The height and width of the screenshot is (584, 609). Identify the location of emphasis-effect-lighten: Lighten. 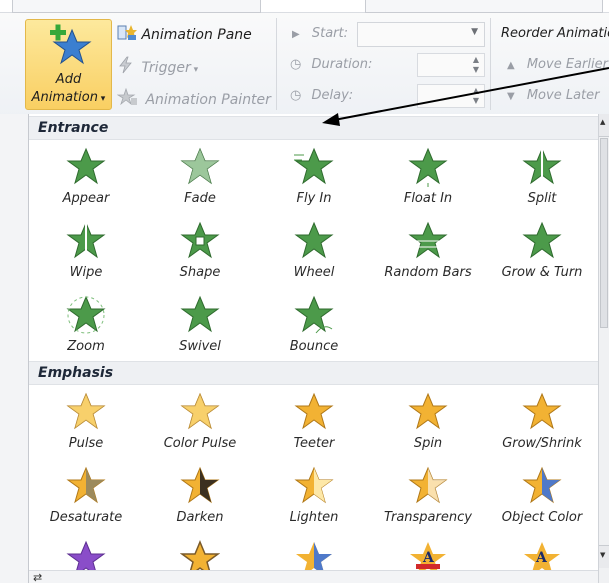
(314, 499).